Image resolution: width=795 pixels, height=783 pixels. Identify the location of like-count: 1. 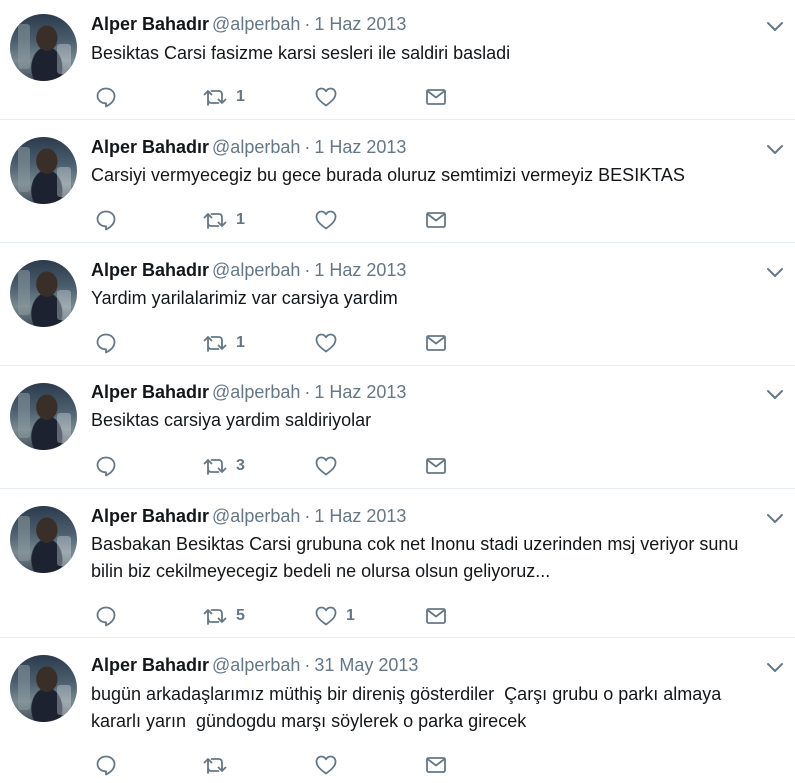
(350, 615).